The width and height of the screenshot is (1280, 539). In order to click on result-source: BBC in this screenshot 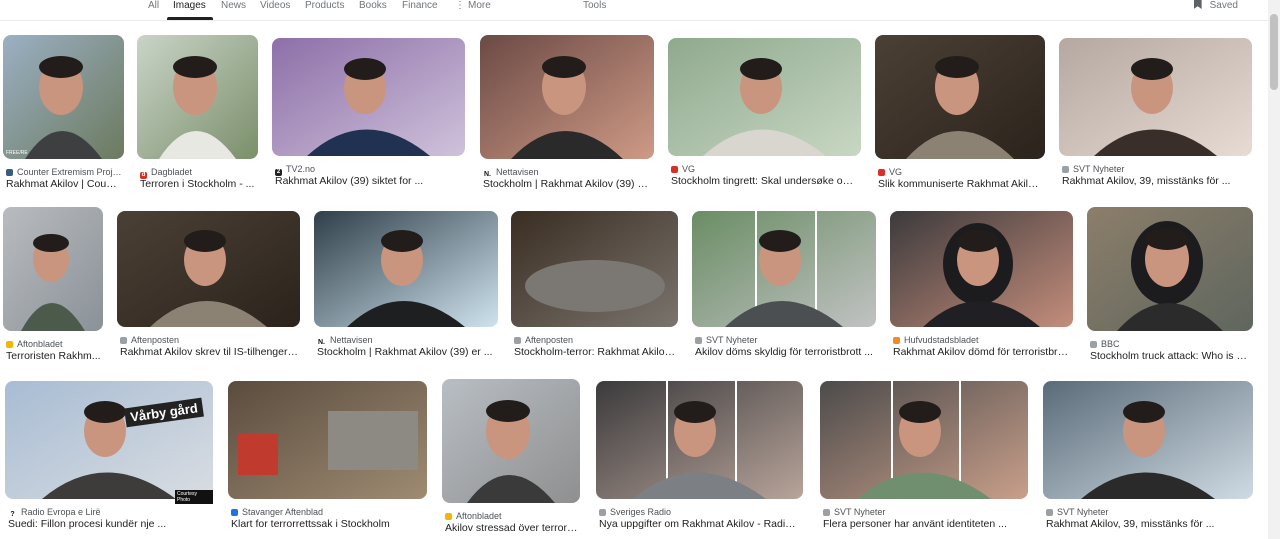, I will do `click(1170, 344)`.